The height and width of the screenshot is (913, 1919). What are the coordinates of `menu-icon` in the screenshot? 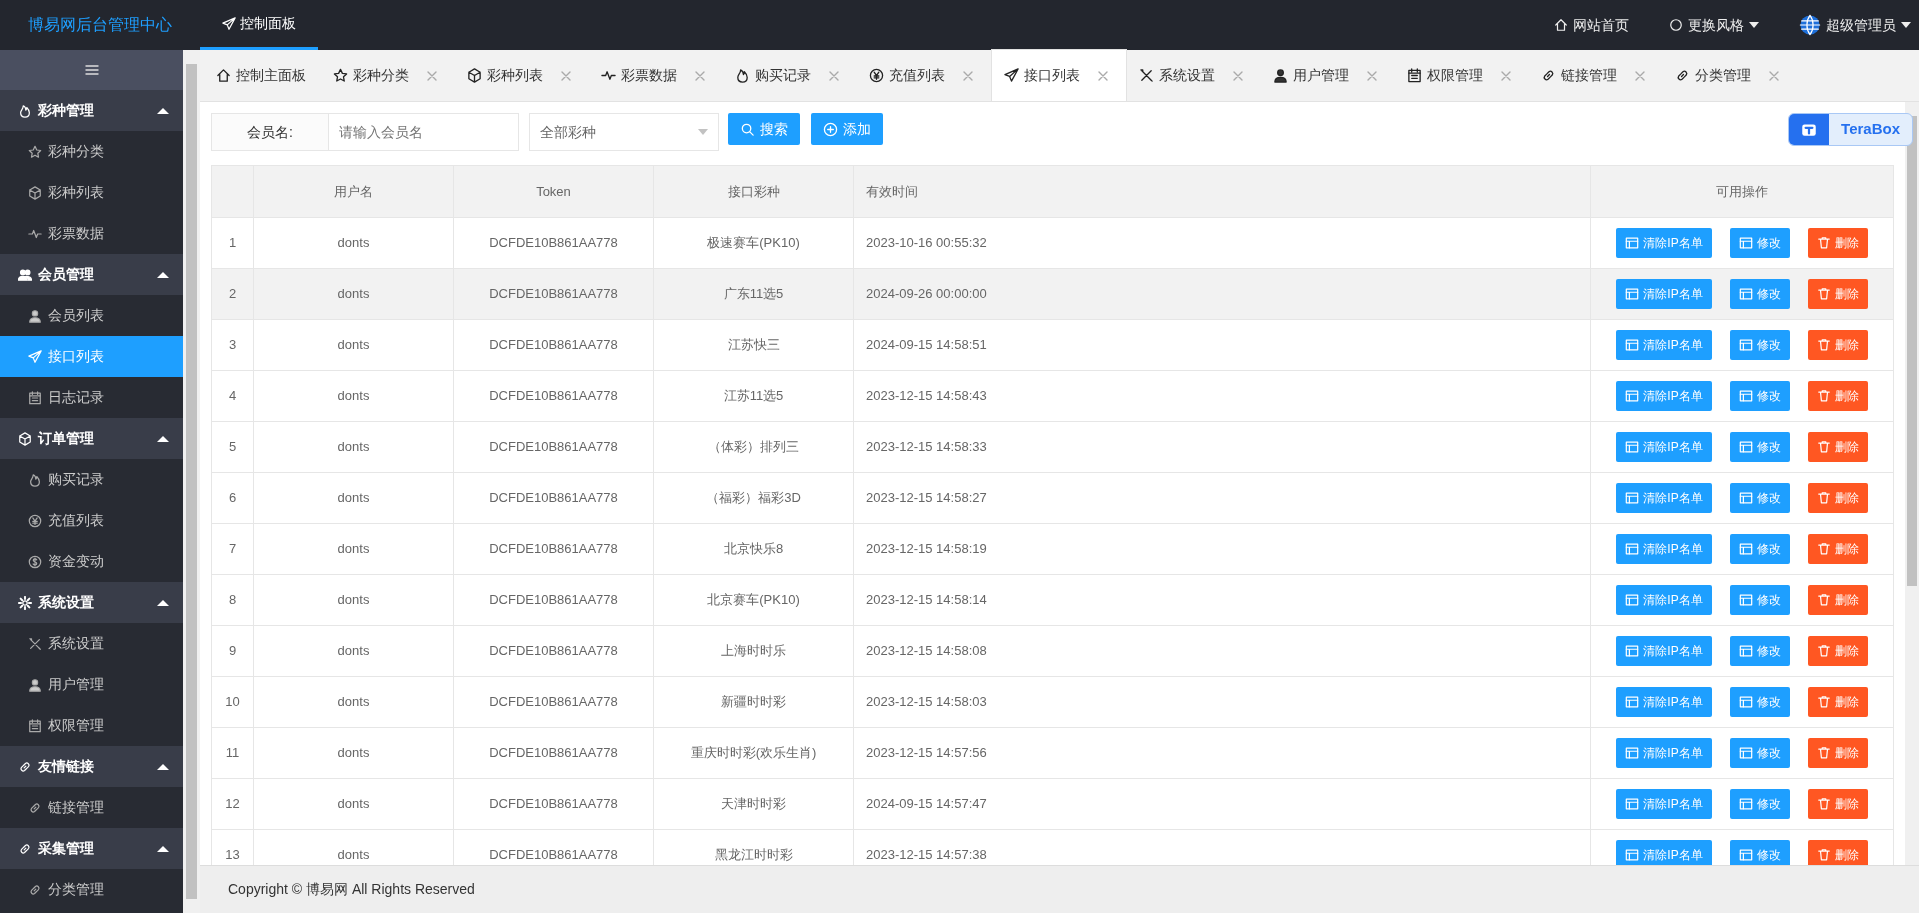 It's located at (91, 70).